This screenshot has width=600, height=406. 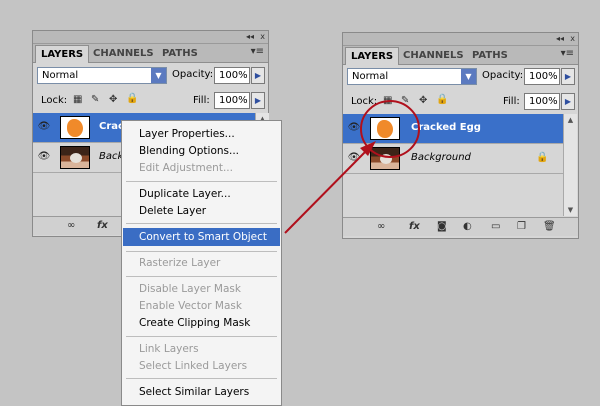 What do you see at coordinates (330, 187) in the screenshot?
I see `annotation-arrow` at bounding box center [330, 187].